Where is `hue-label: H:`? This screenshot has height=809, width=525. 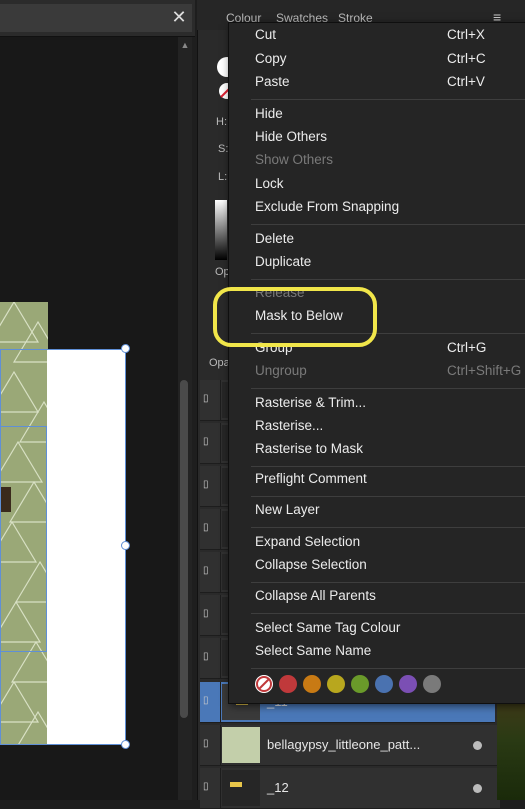 hue-label: H: is located at coordinates (221, 122).